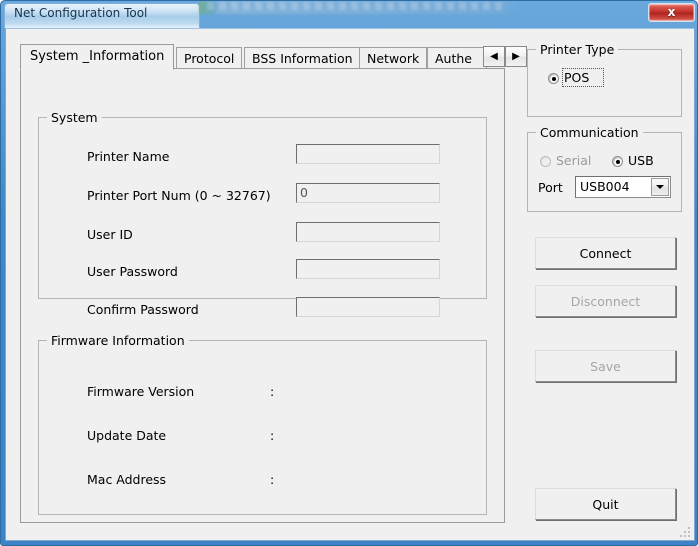  I want to click on tab-label: Authe, so click(453, 58).